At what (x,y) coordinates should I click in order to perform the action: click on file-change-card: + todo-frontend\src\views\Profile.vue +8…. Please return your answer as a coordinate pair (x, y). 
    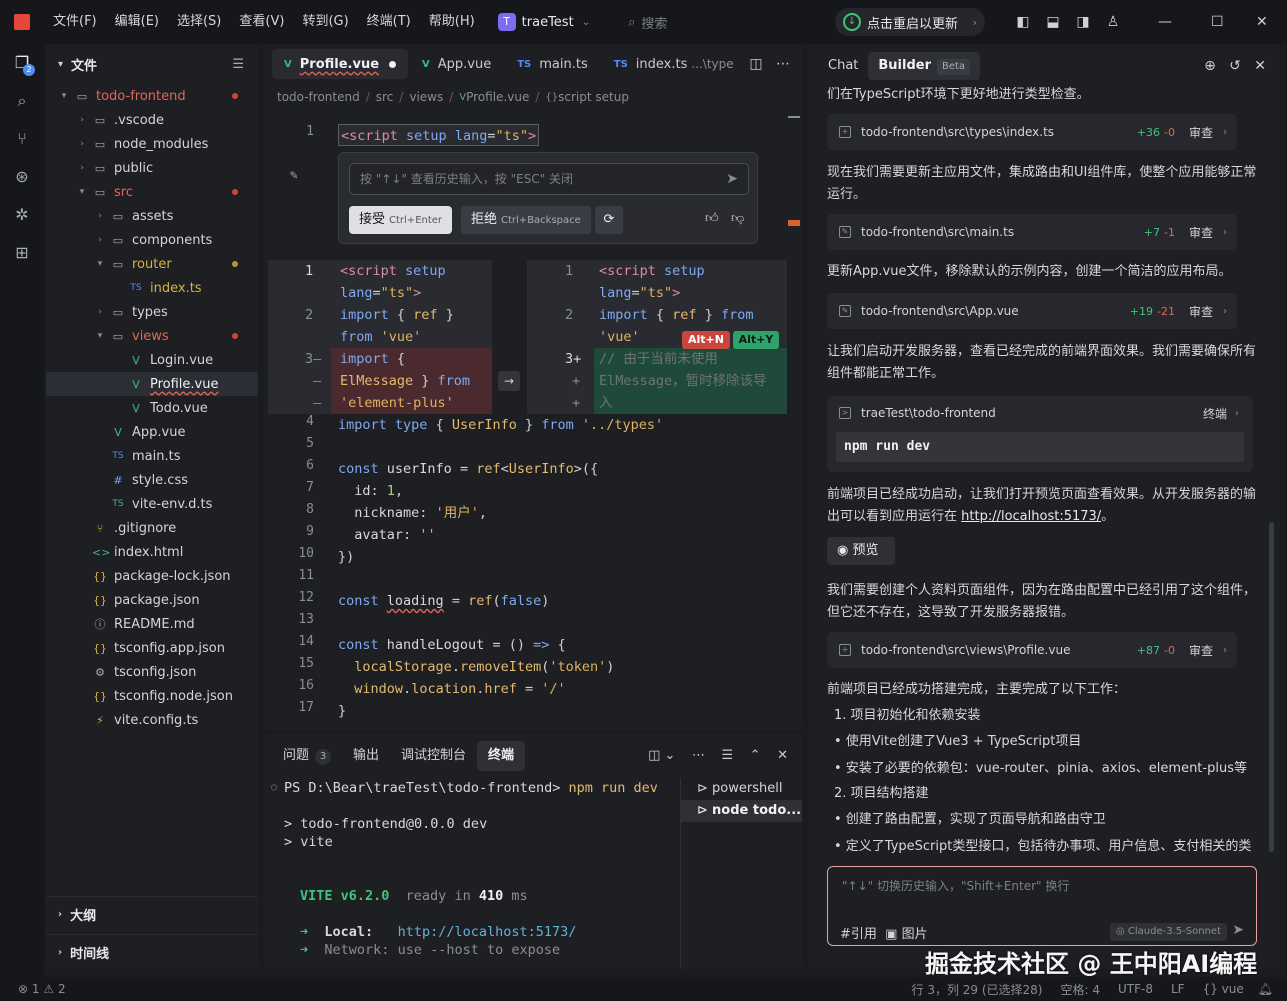
    Looking at the image, I should click on (1032, 650).